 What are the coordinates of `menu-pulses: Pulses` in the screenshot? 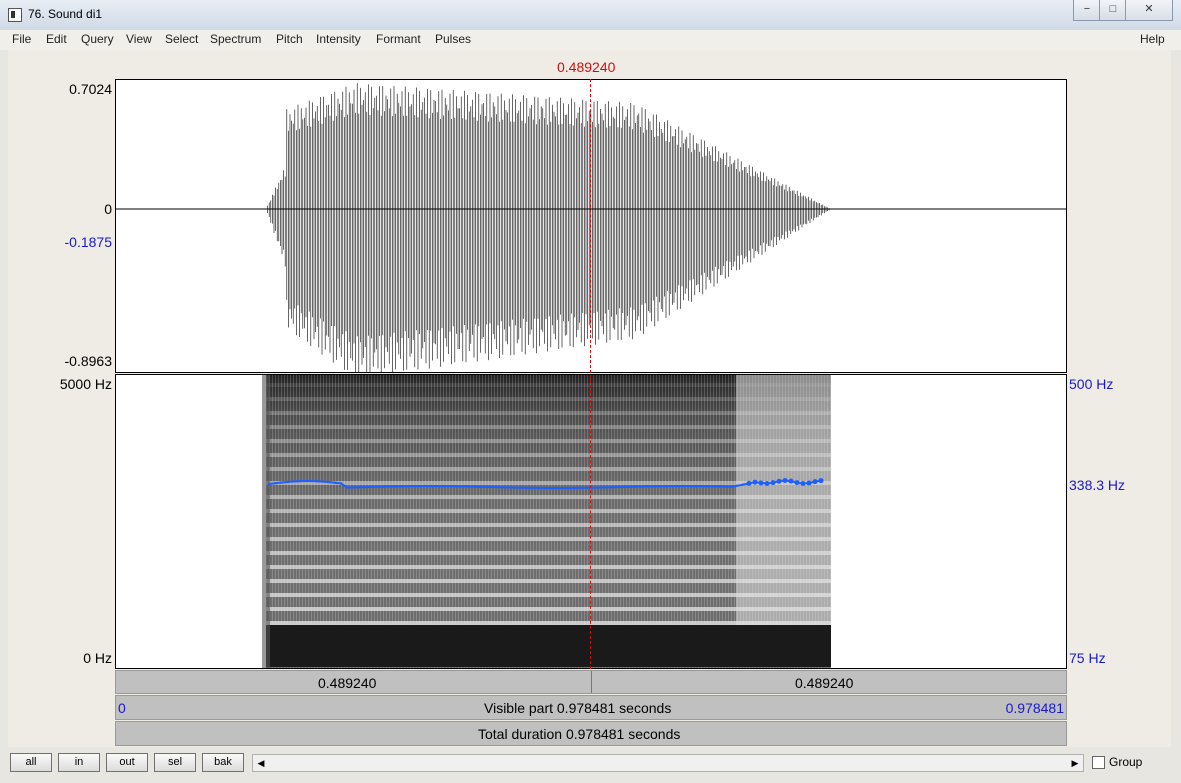 It's located at (453, 39).